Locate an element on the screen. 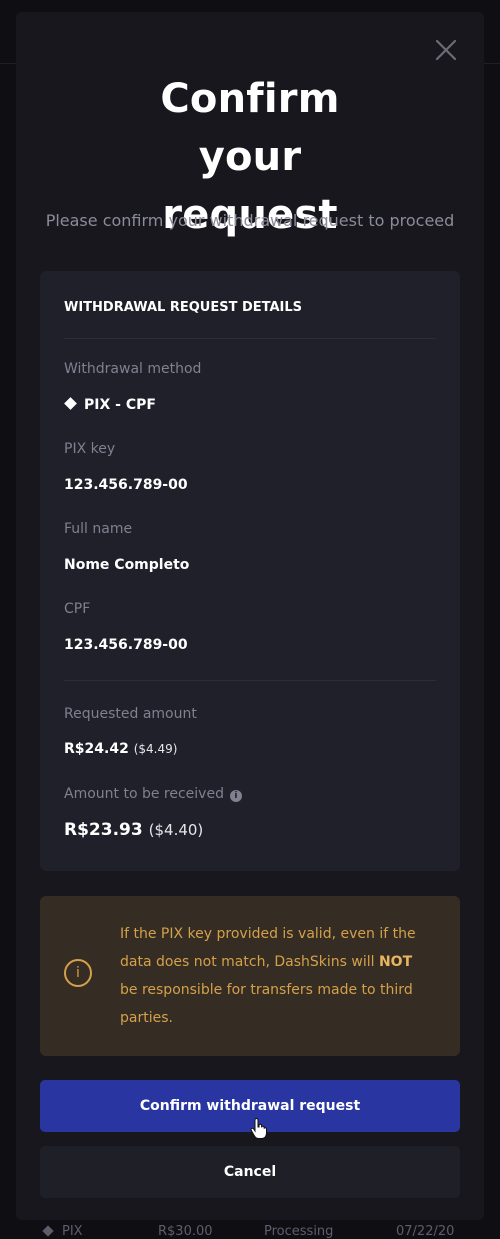  requested-amount-label: Requested amount is located at coordinates (130, 714).